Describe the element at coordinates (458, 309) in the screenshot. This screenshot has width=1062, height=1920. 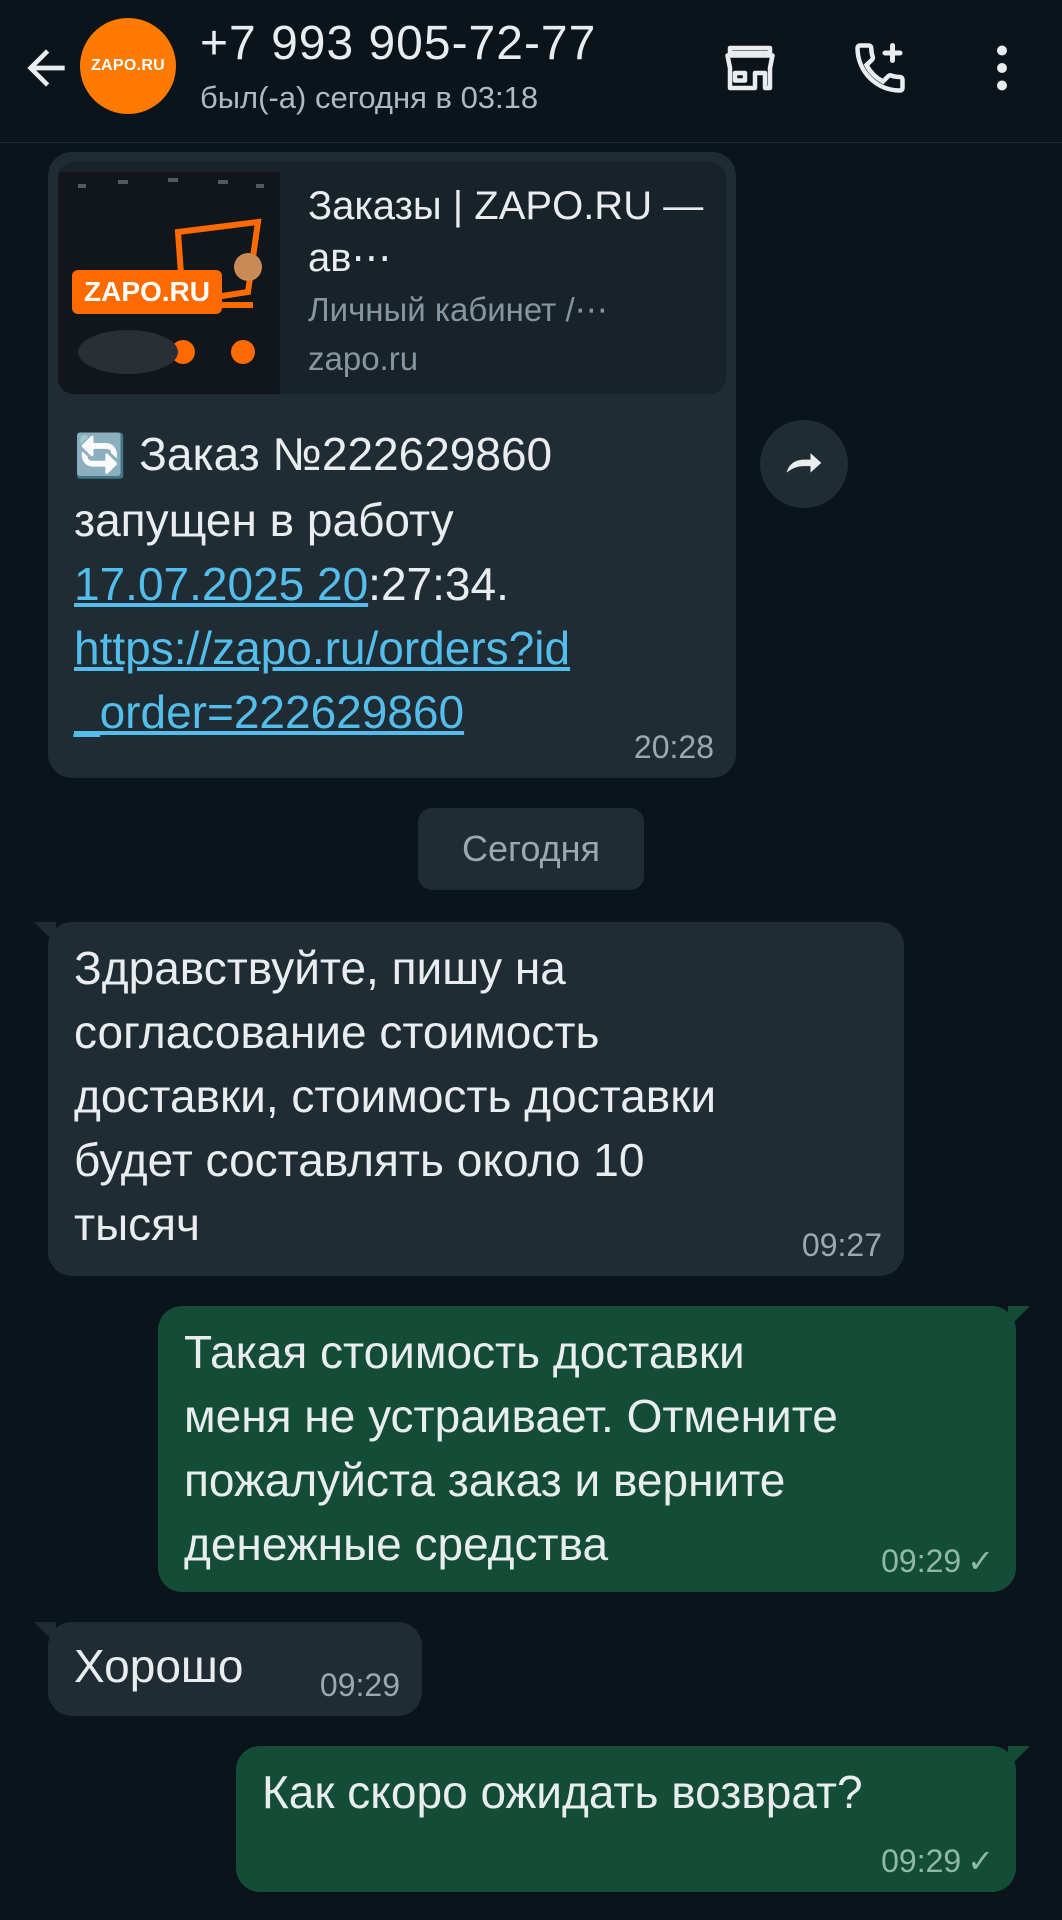
I see `link-preview-description: Личный кабинет /⋯` at that location.